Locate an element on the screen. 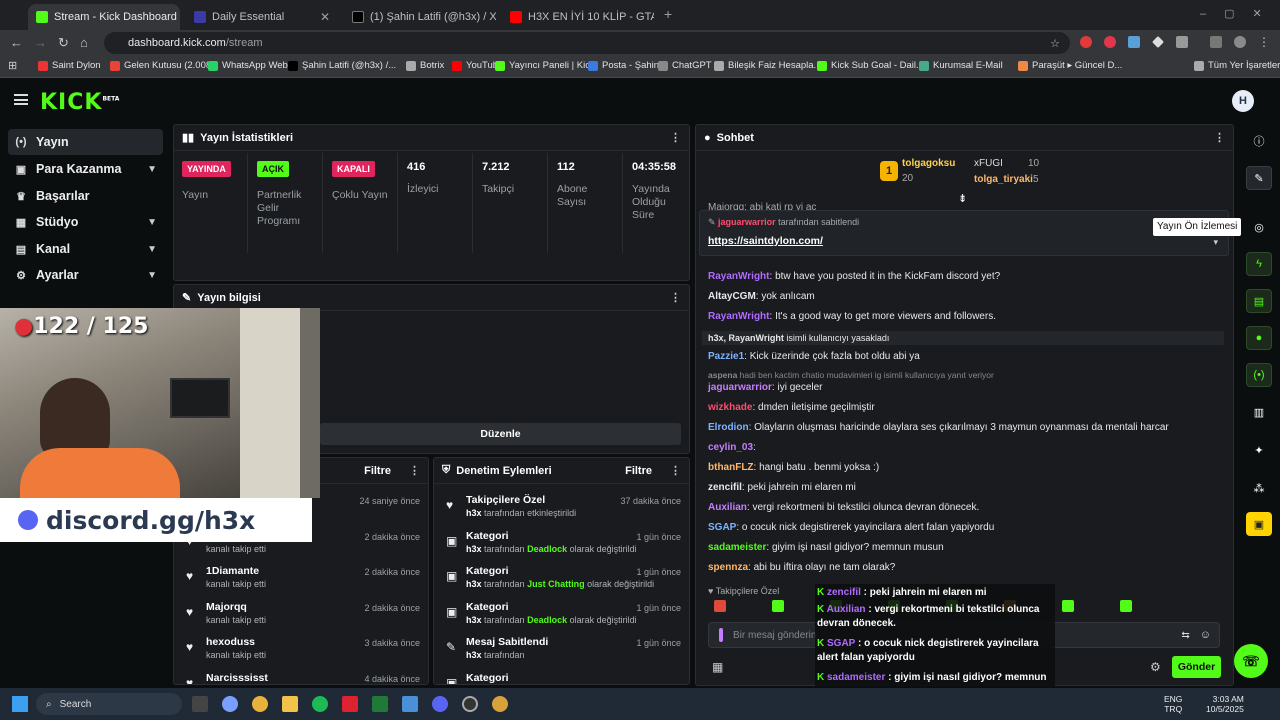  list-item: ♥ Majorqq kanalı takip etti 2 dakika önce is located at coordinates (301, 617).